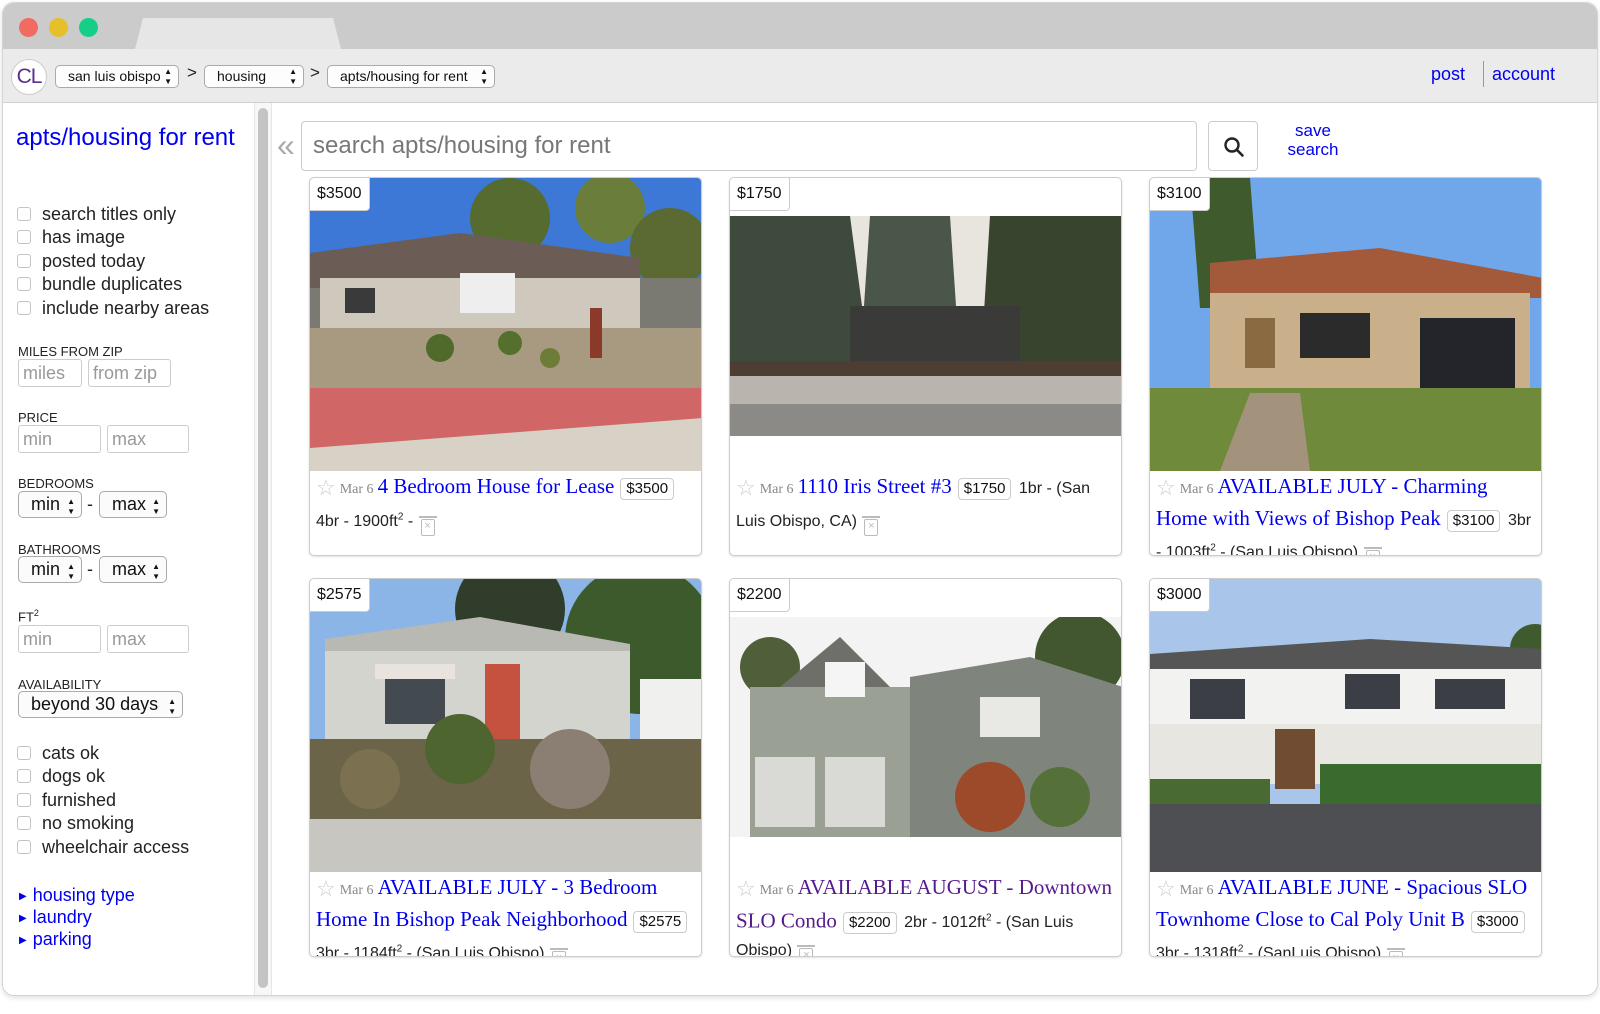 Image resolution: width=1600 pixels, height=1014 pixels. I want to click on breadcrumb-subcategory-select: apts/housing for rent ▲ ▼, so click(411, 76).